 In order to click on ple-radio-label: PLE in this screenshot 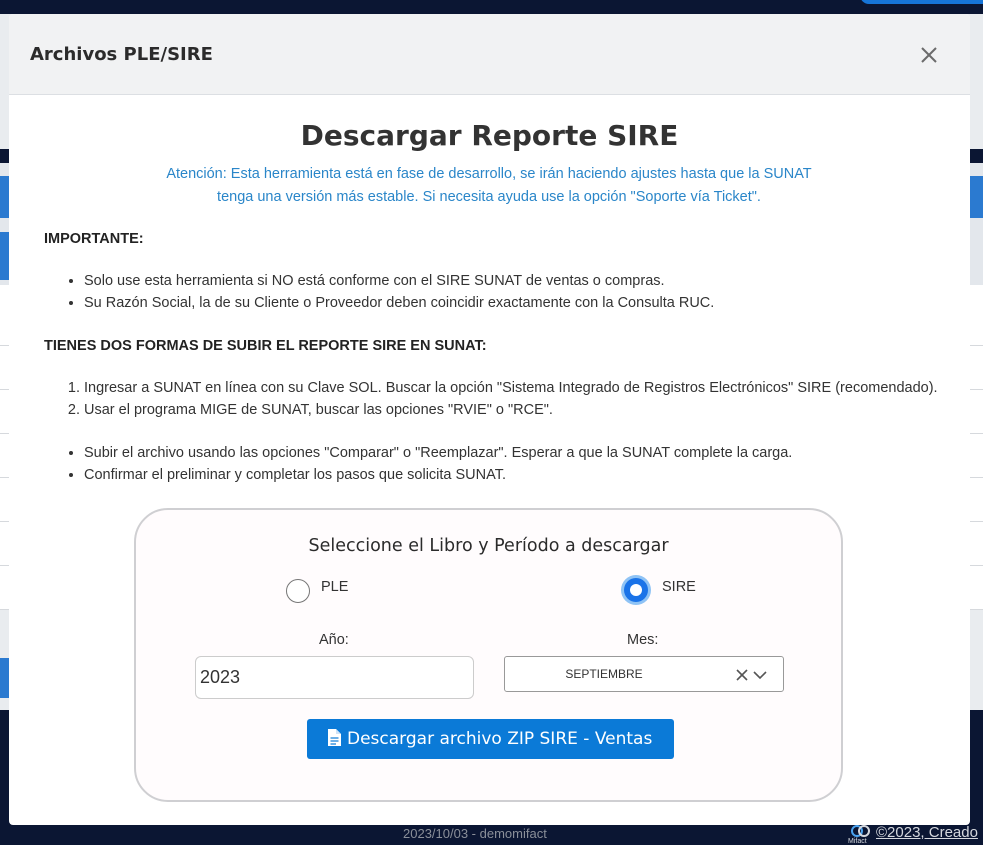, I will do `click(334, 587)`.